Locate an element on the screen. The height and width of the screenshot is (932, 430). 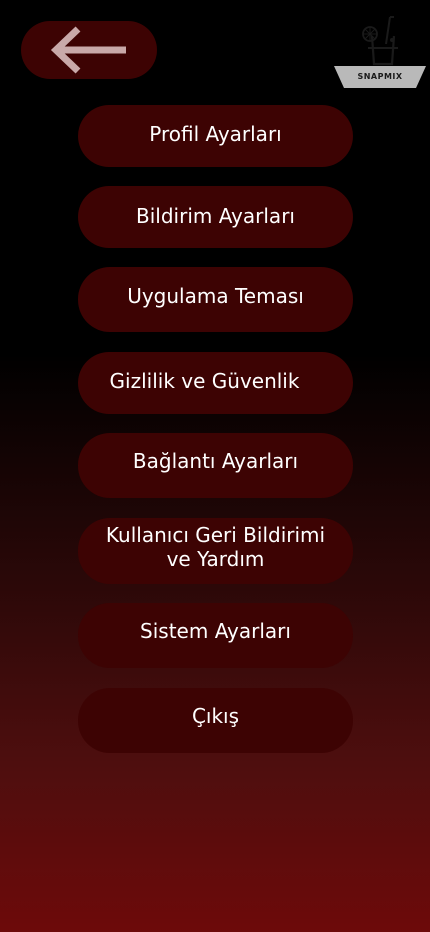
privacy-security-button: Gizlilik ve Güvenlik is located at coordinates (215, 383).